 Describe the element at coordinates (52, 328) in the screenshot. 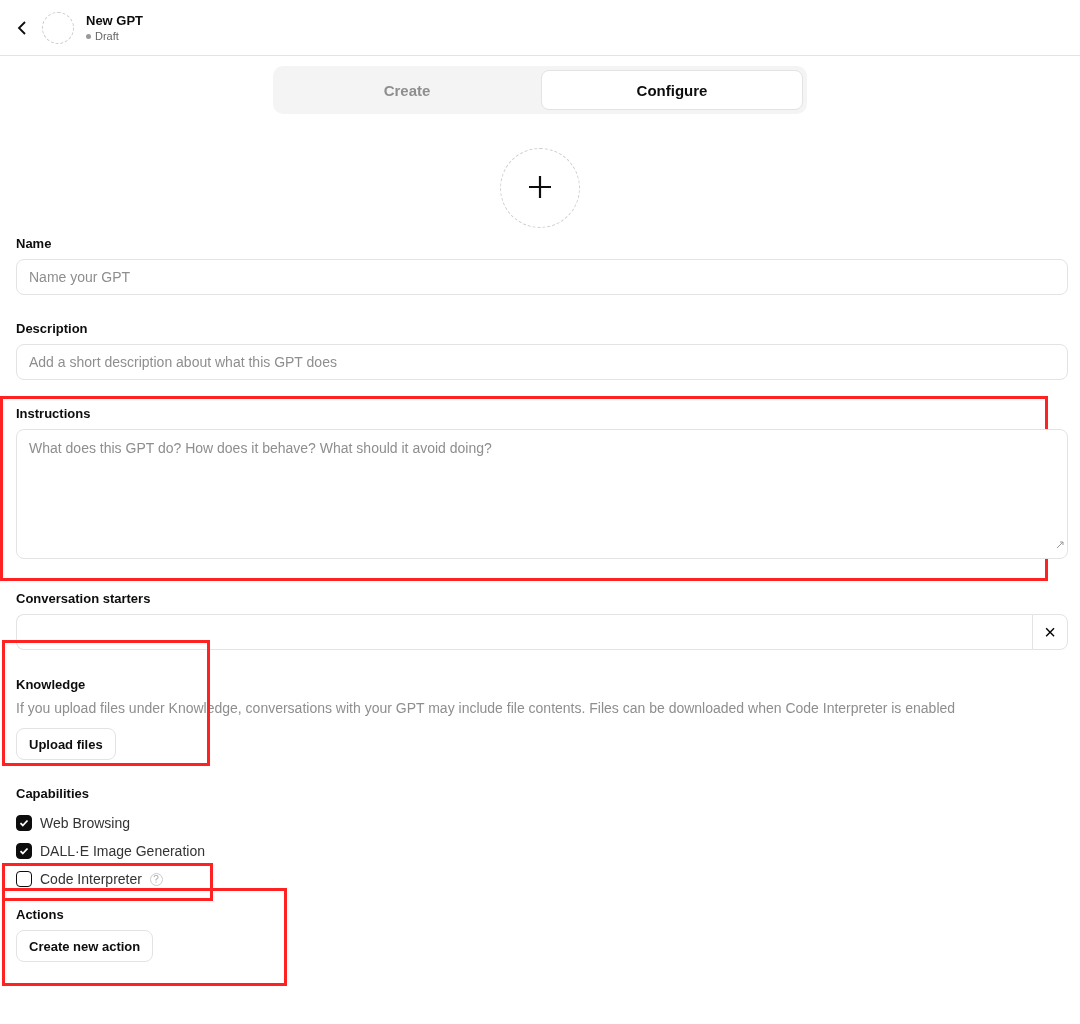

I see `field-label: Description` at that location.